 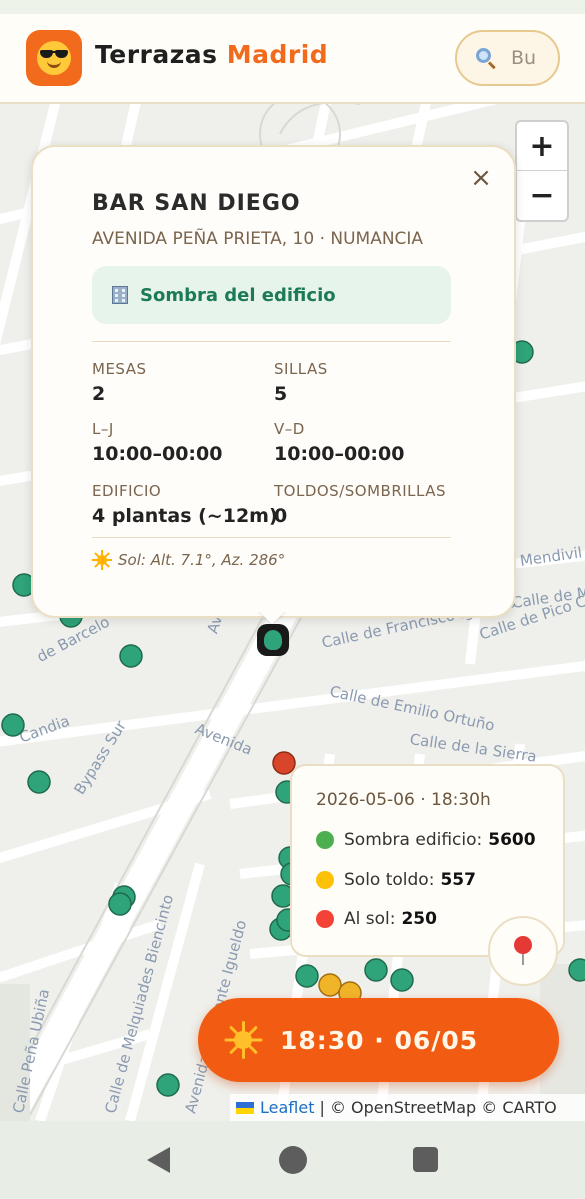 What do you see at coordinates (403, 800) in the screenshot?
I see `stats-datetime: 2026-05-06 · 18:30h` at bounding box center [403, 800].